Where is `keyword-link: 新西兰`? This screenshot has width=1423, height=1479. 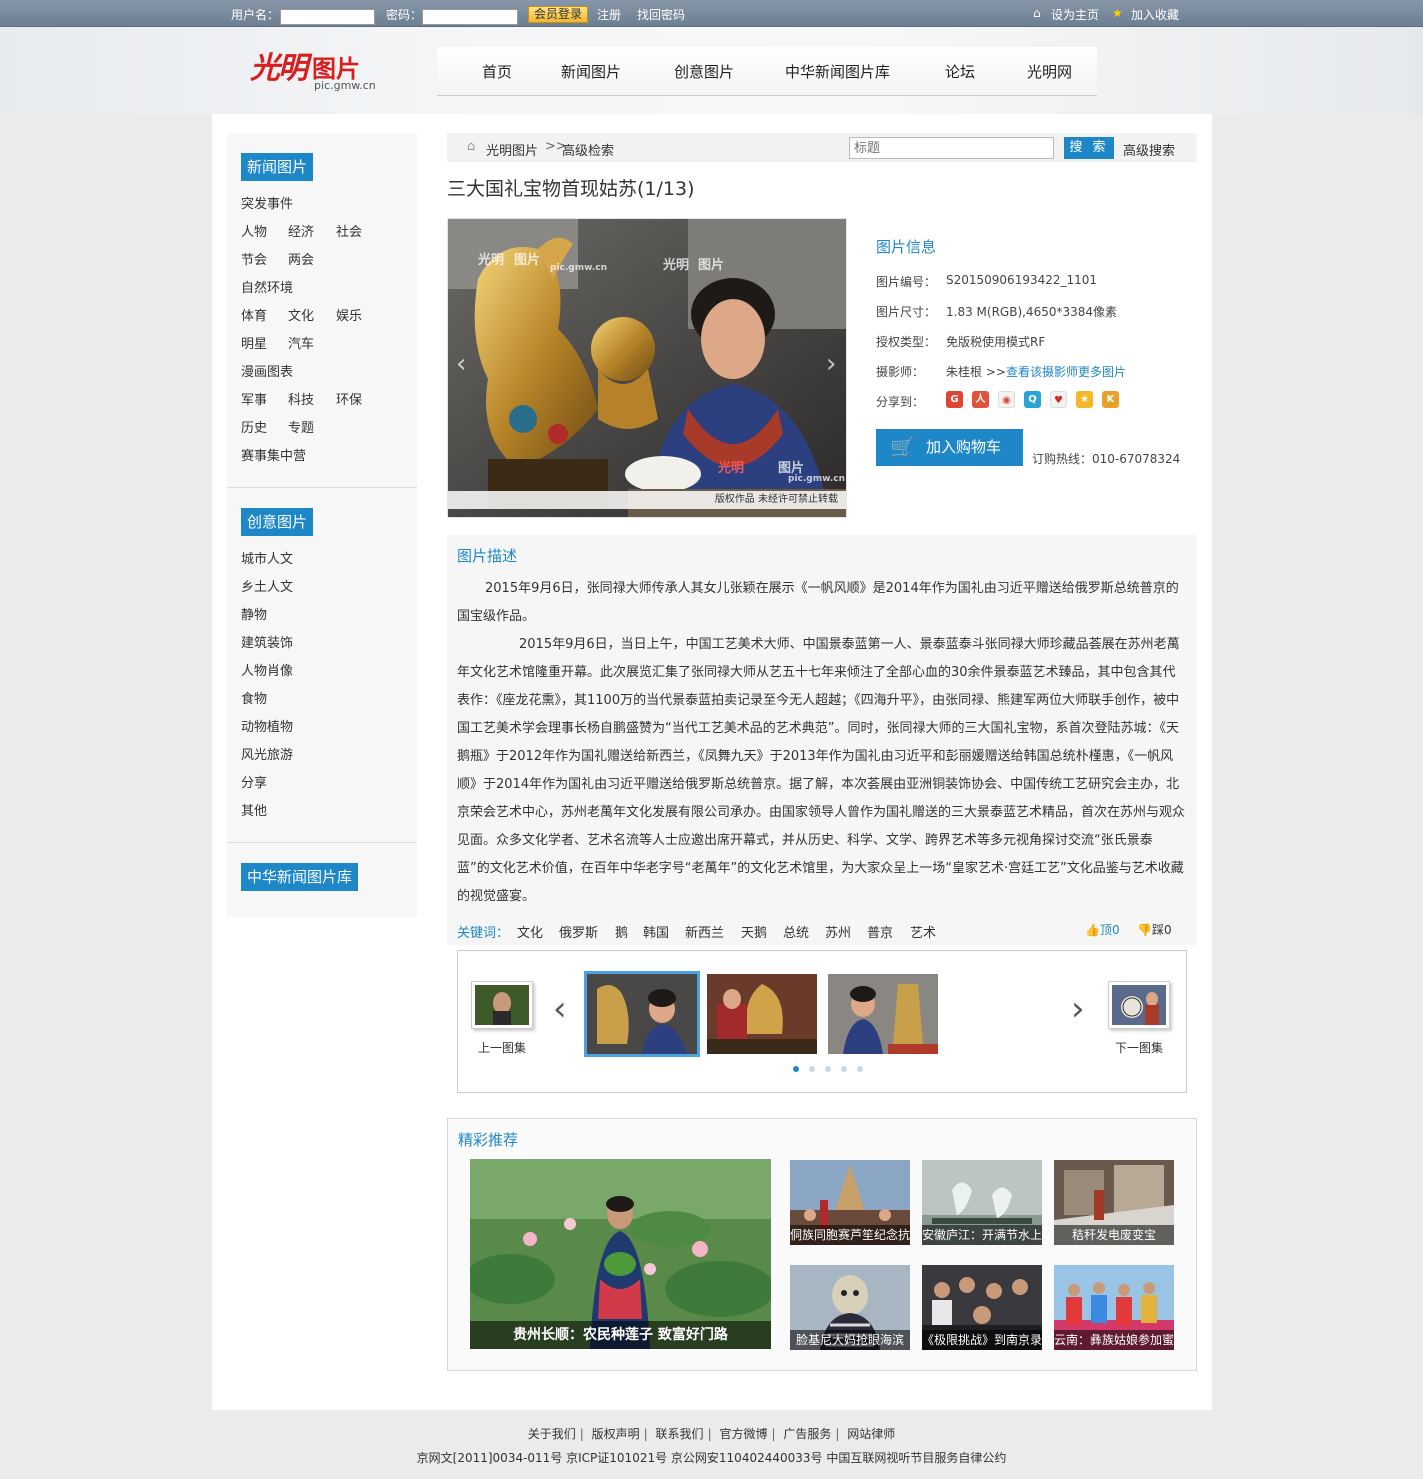 keyword-link: 新西兰 is located at coordinates (704, 931).